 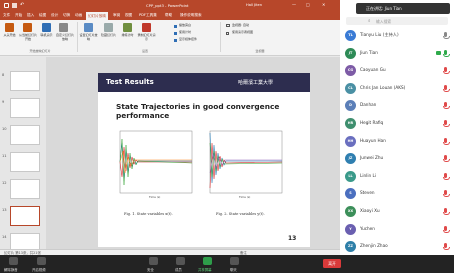 What do you see at coordinates (153, 261) in the screenshot?
I see `security-icon` at bounding box center [153, 261].